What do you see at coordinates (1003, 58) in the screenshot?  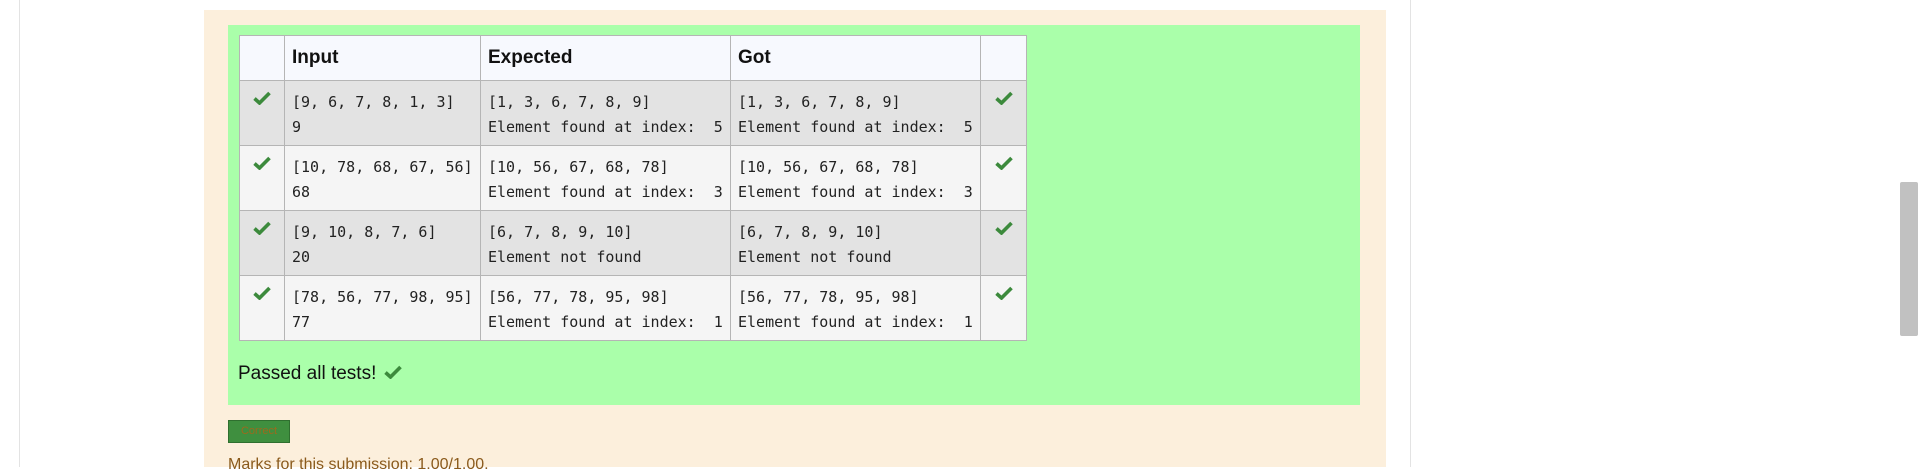 I see `header-result` at bounding box center [1003, 58].